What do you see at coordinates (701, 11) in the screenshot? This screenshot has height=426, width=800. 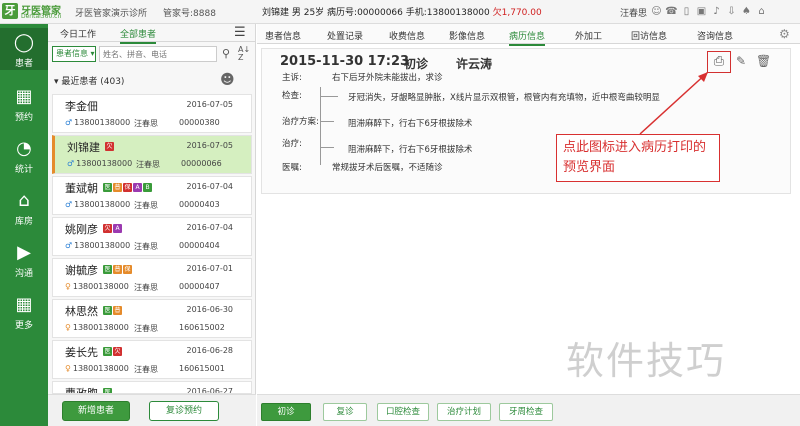 I see `notification-icon: ▣` at bounding box center [701, 11].